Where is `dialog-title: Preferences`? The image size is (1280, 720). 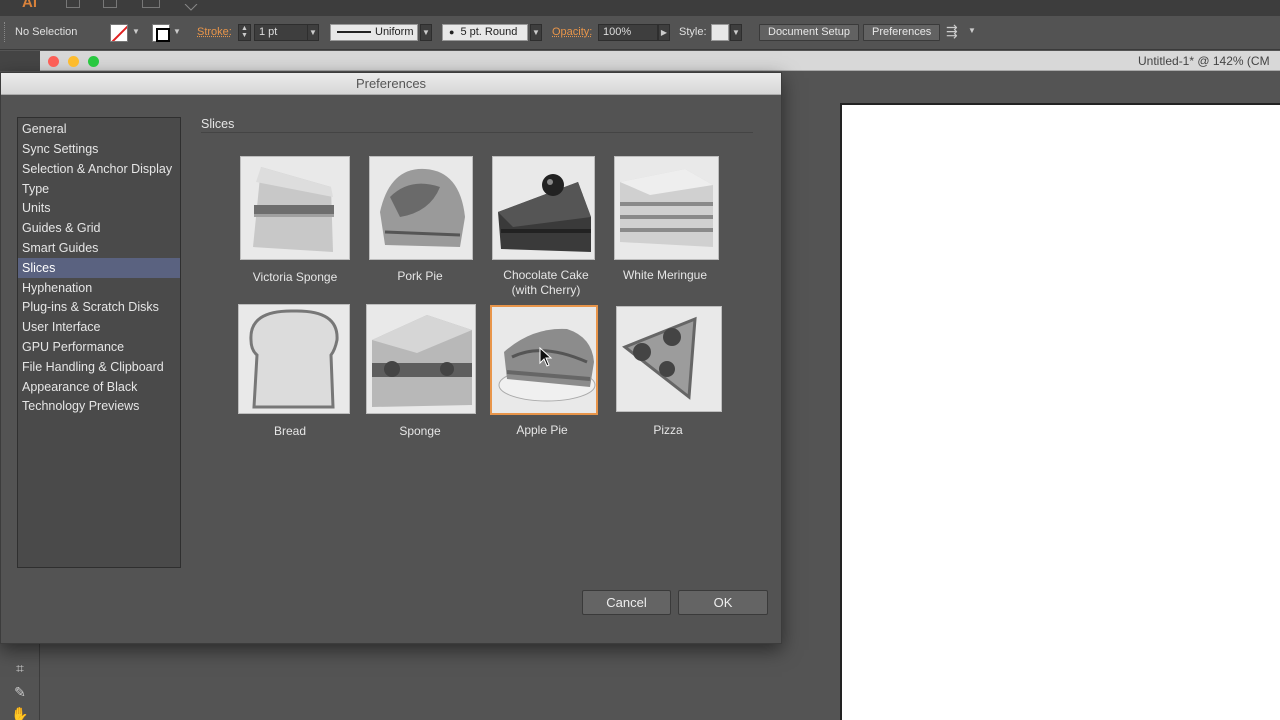
dialog-title: Preferences is located at coordinates (391, 83).